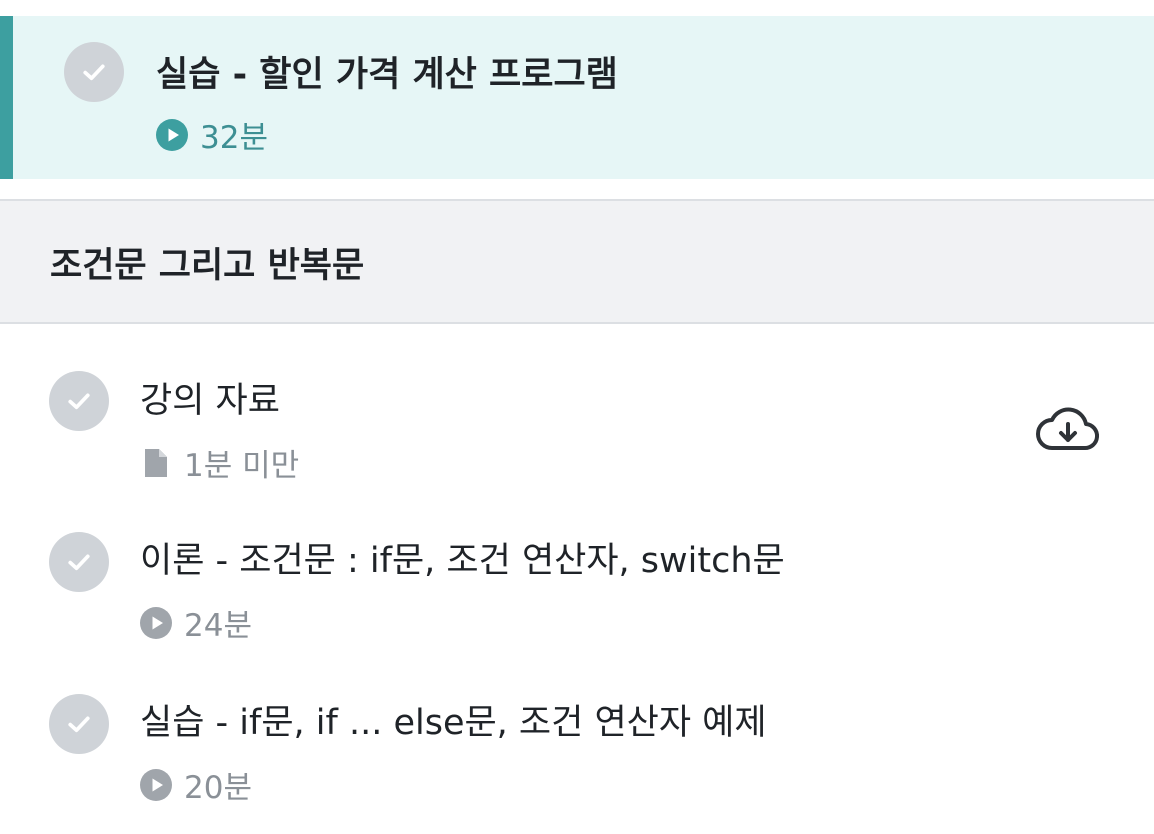  Describe the element at coordinates (156, 463) in the screenshot. I see `document-icon` at that location.